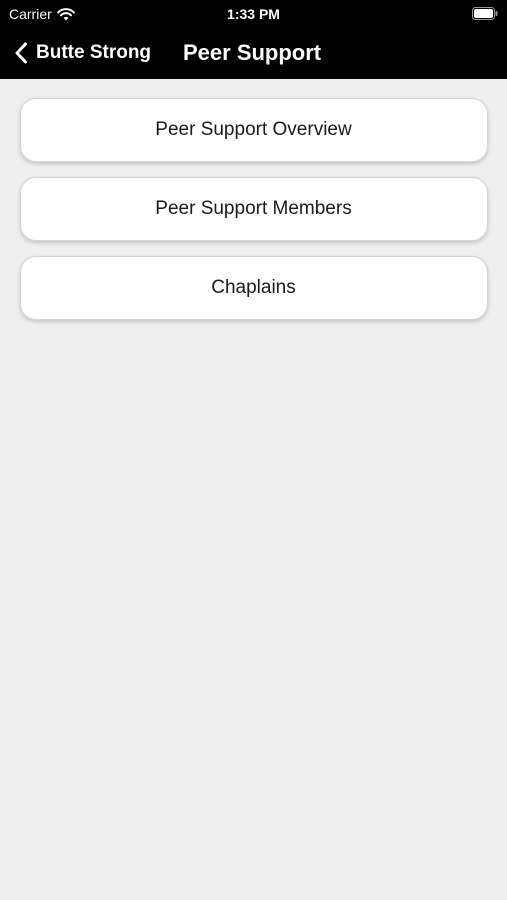 The image size is (507, 900). I want to click on battery-icon, so click(485, 13).